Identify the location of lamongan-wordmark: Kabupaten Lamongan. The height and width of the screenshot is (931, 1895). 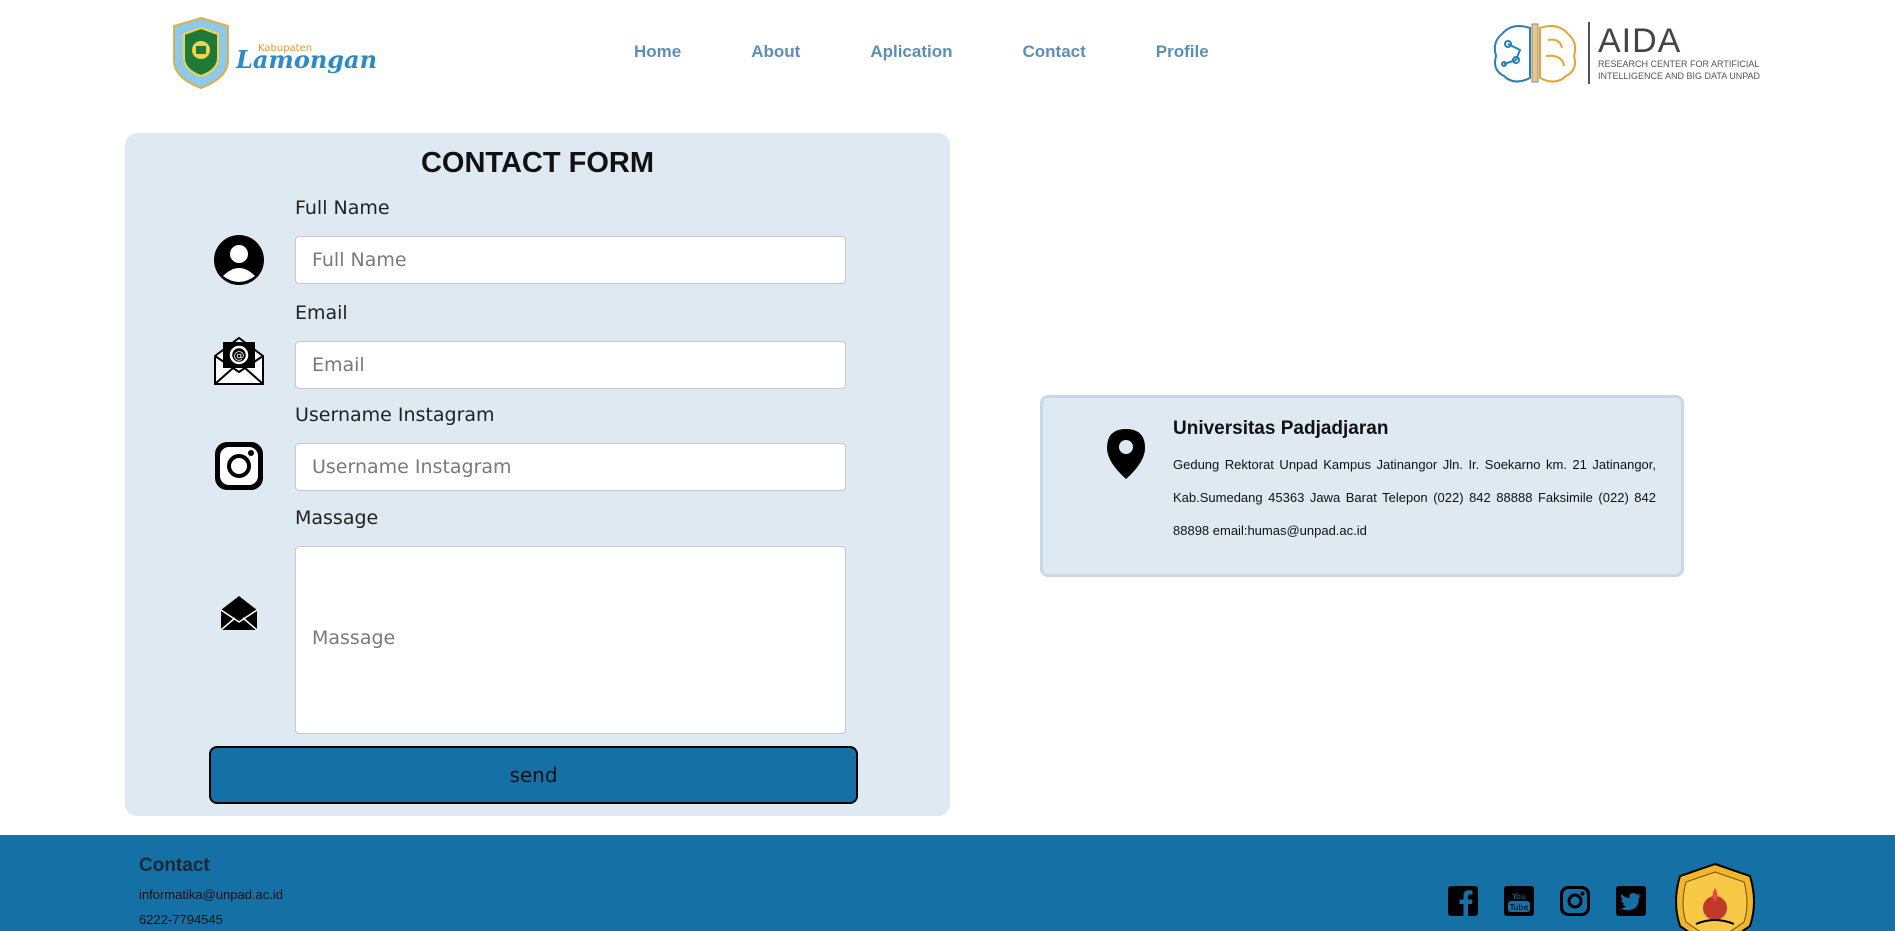
(306, 53).